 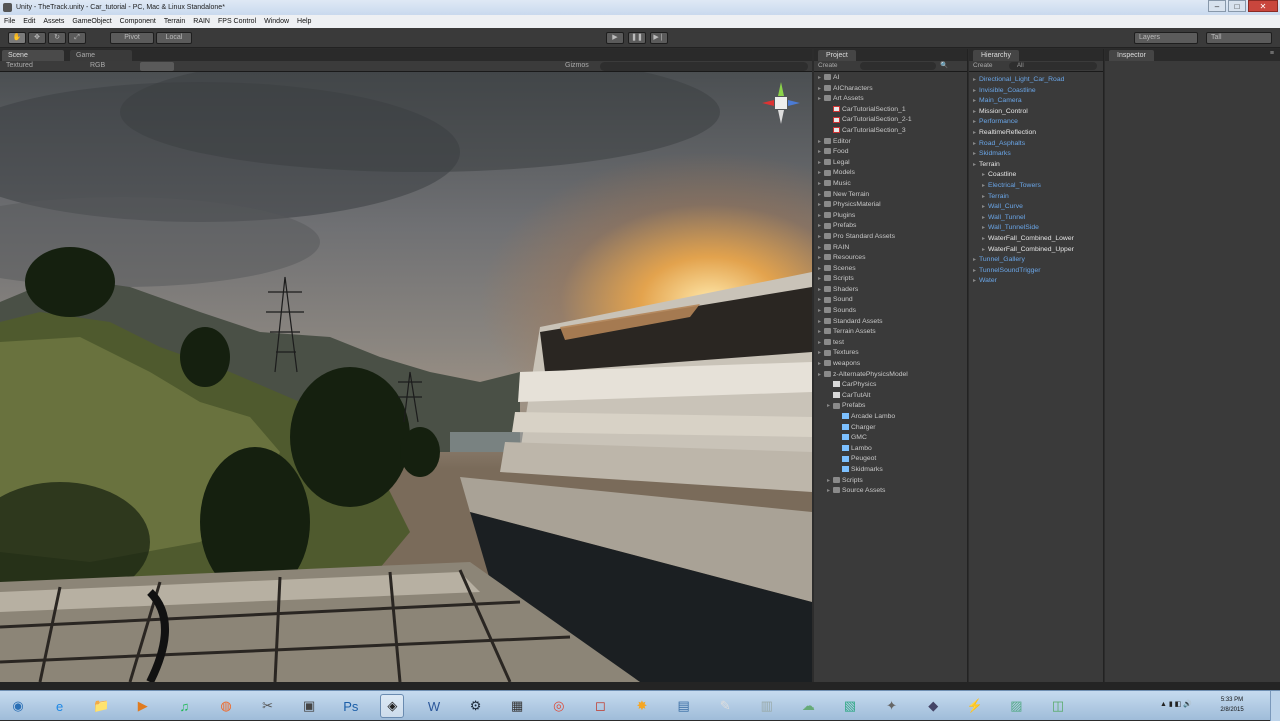 I want to click on project-item: ▸ Legal, so click(x=890, y=163).